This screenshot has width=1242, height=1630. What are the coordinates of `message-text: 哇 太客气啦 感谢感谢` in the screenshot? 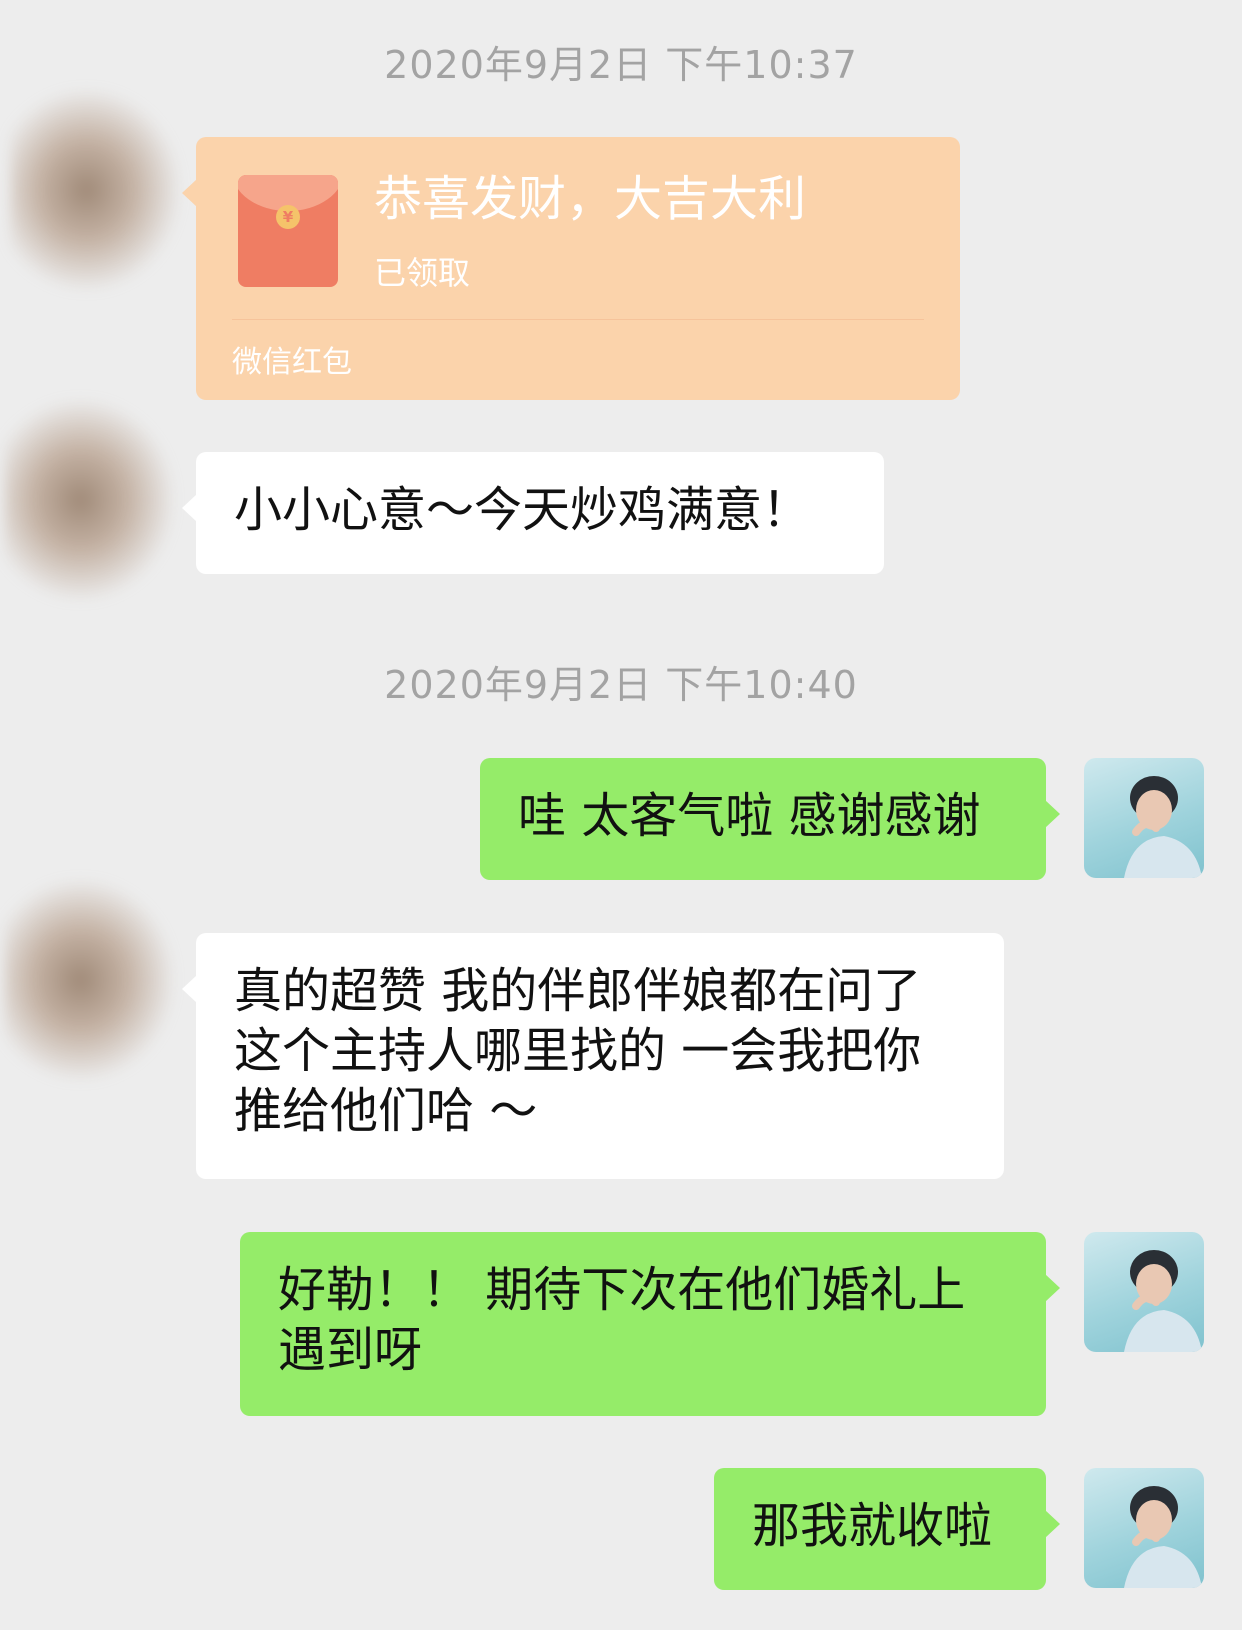 It's located at (749, 816).